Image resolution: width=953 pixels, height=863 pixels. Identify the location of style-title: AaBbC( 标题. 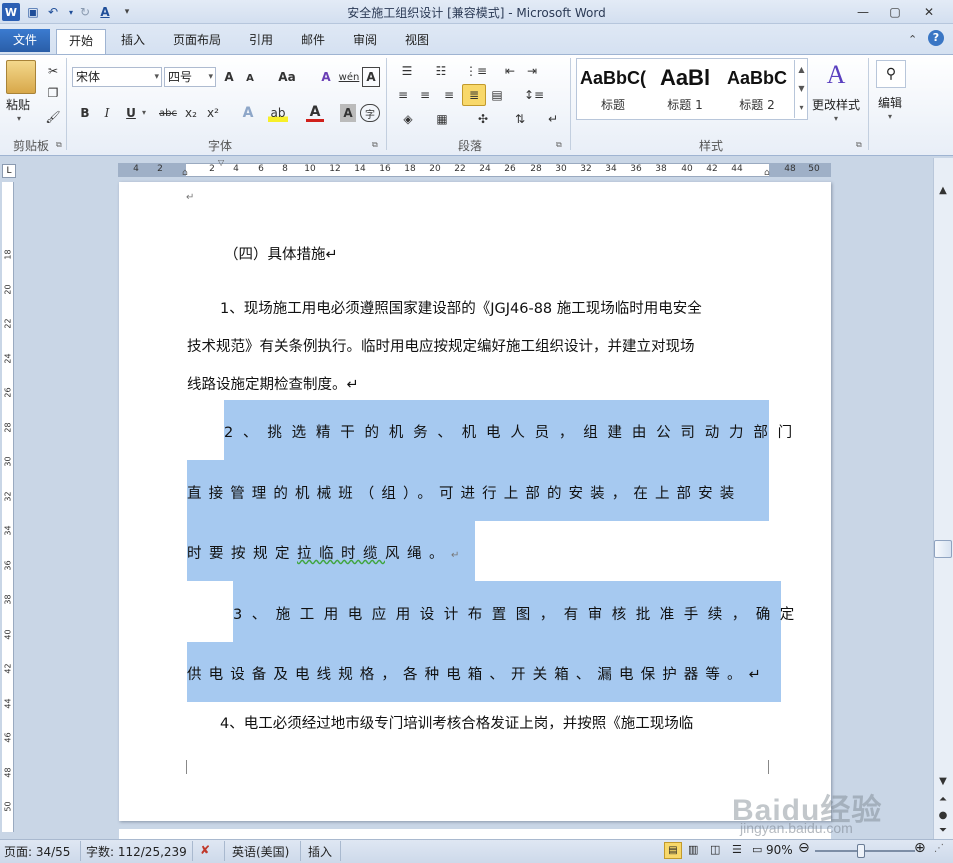
(613, 89).